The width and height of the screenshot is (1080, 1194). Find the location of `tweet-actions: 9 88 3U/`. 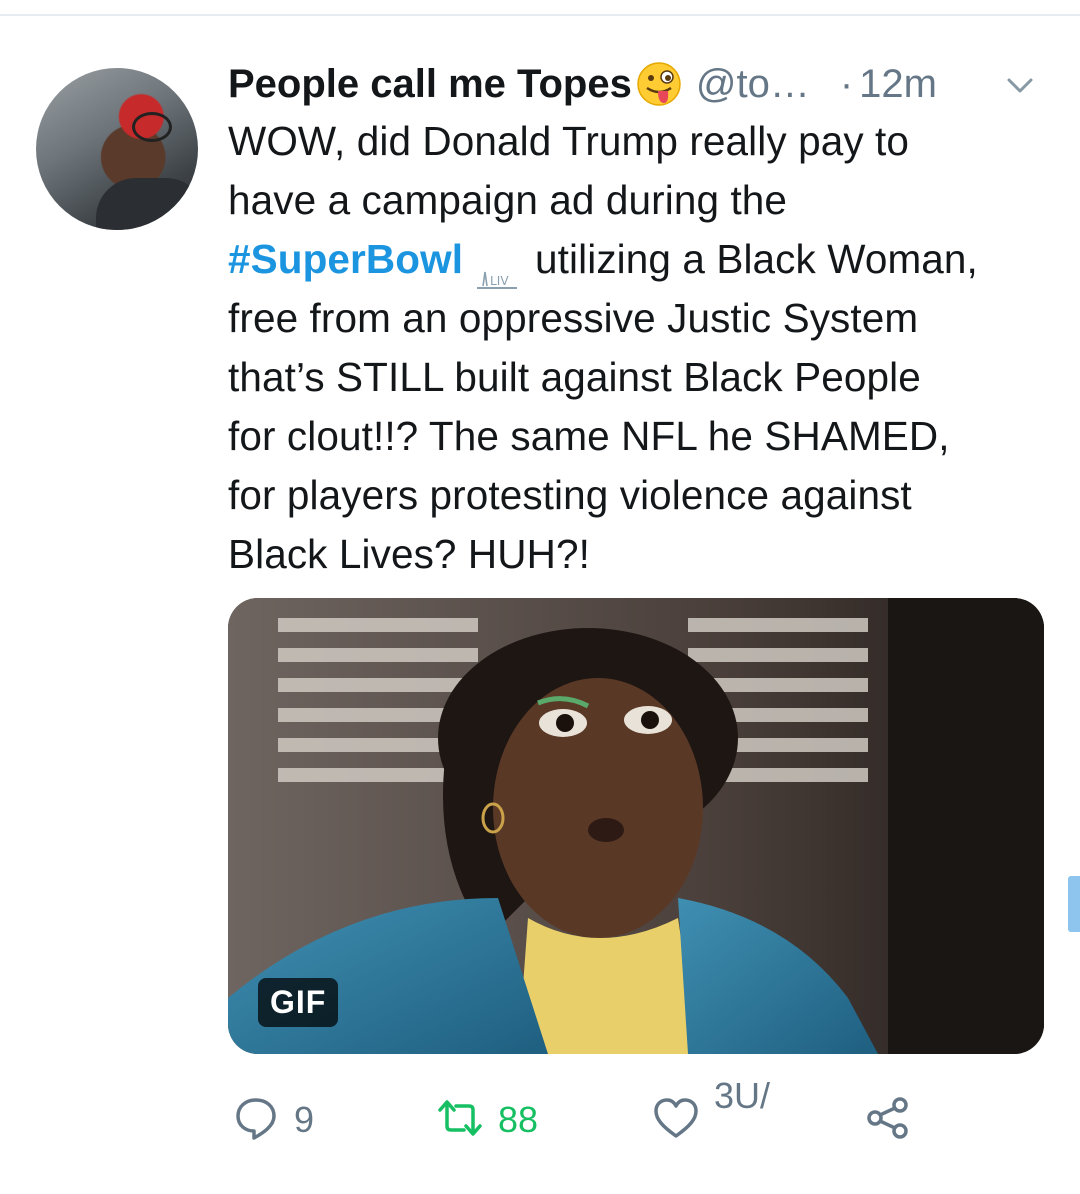

tweet-actions: 9 88 3U/ is located at coordinates (643, 1117).